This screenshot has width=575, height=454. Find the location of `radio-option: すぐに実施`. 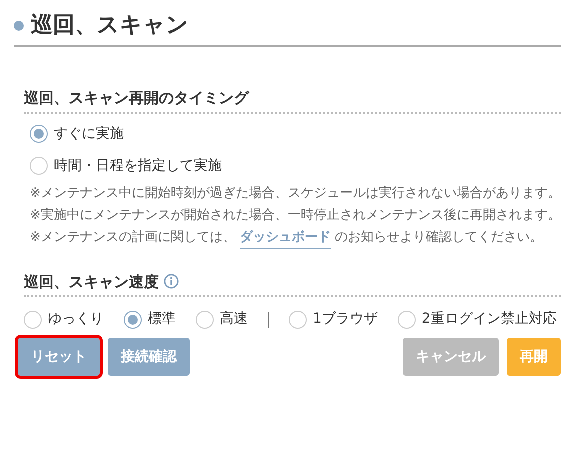

radio-option: すぐに実施 is located at coordinates (77, 134).